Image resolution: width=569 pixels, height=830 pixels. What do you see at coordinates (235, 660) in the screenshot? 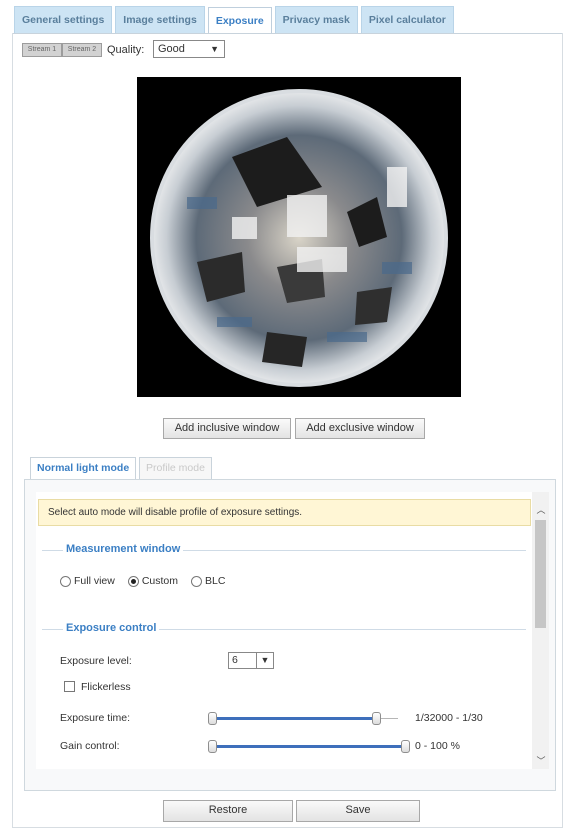
I see `exposure-level-value: 6` at bounding box center [235, 660].